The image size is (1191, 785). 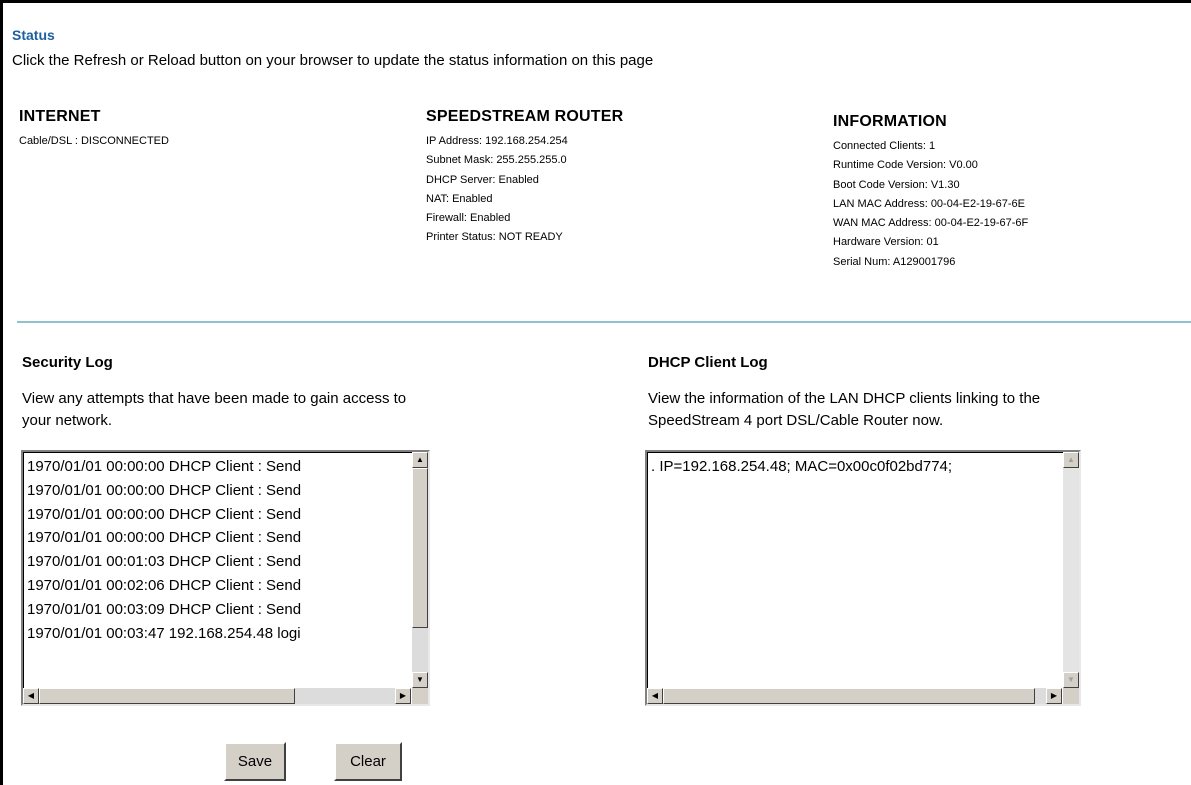 I want to click on vertical-scroll-thumb, so click(x=420, y=548).